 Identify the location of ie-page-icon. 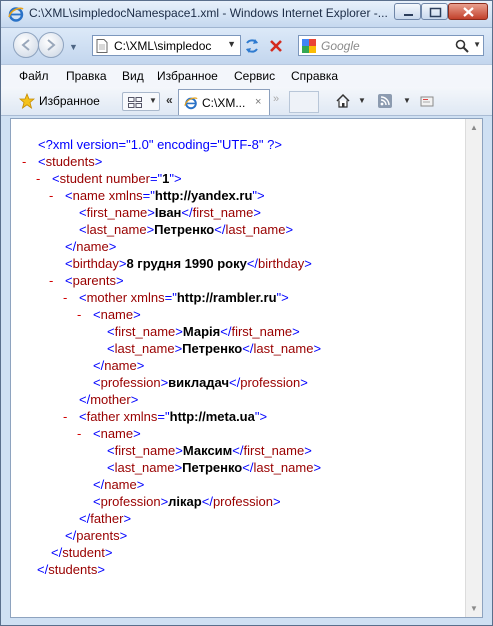
(191, 103).